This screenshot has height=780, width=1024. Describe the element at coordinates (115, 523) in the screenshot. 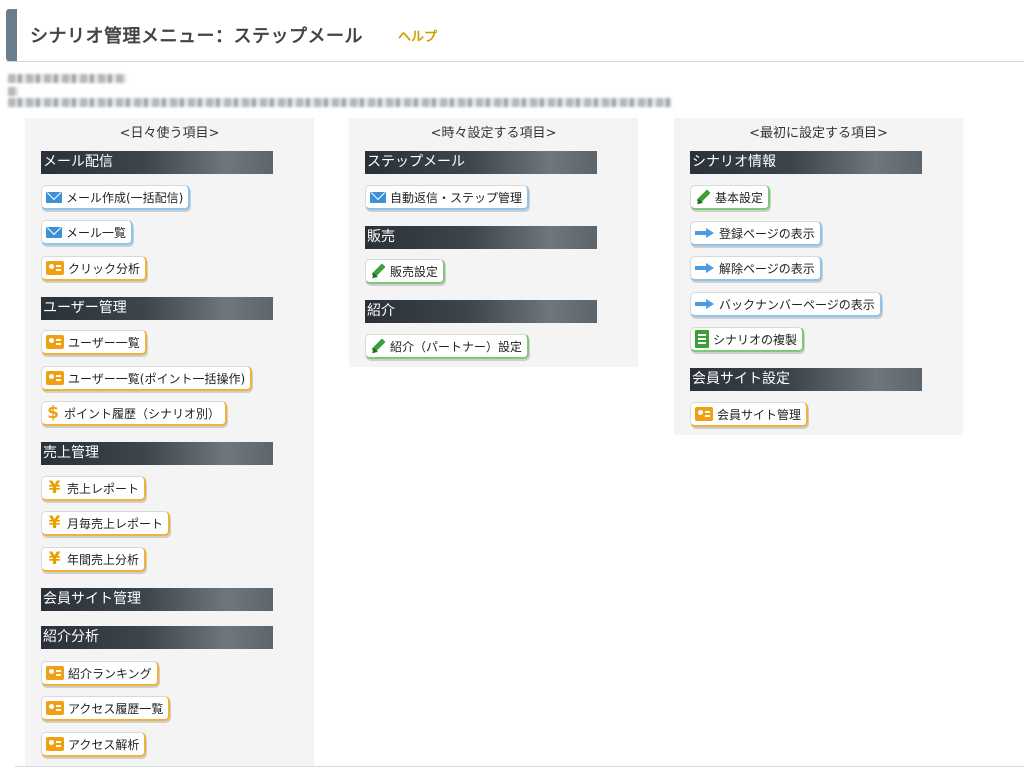

I see `button-label: 月毎売上レポート` at that location.